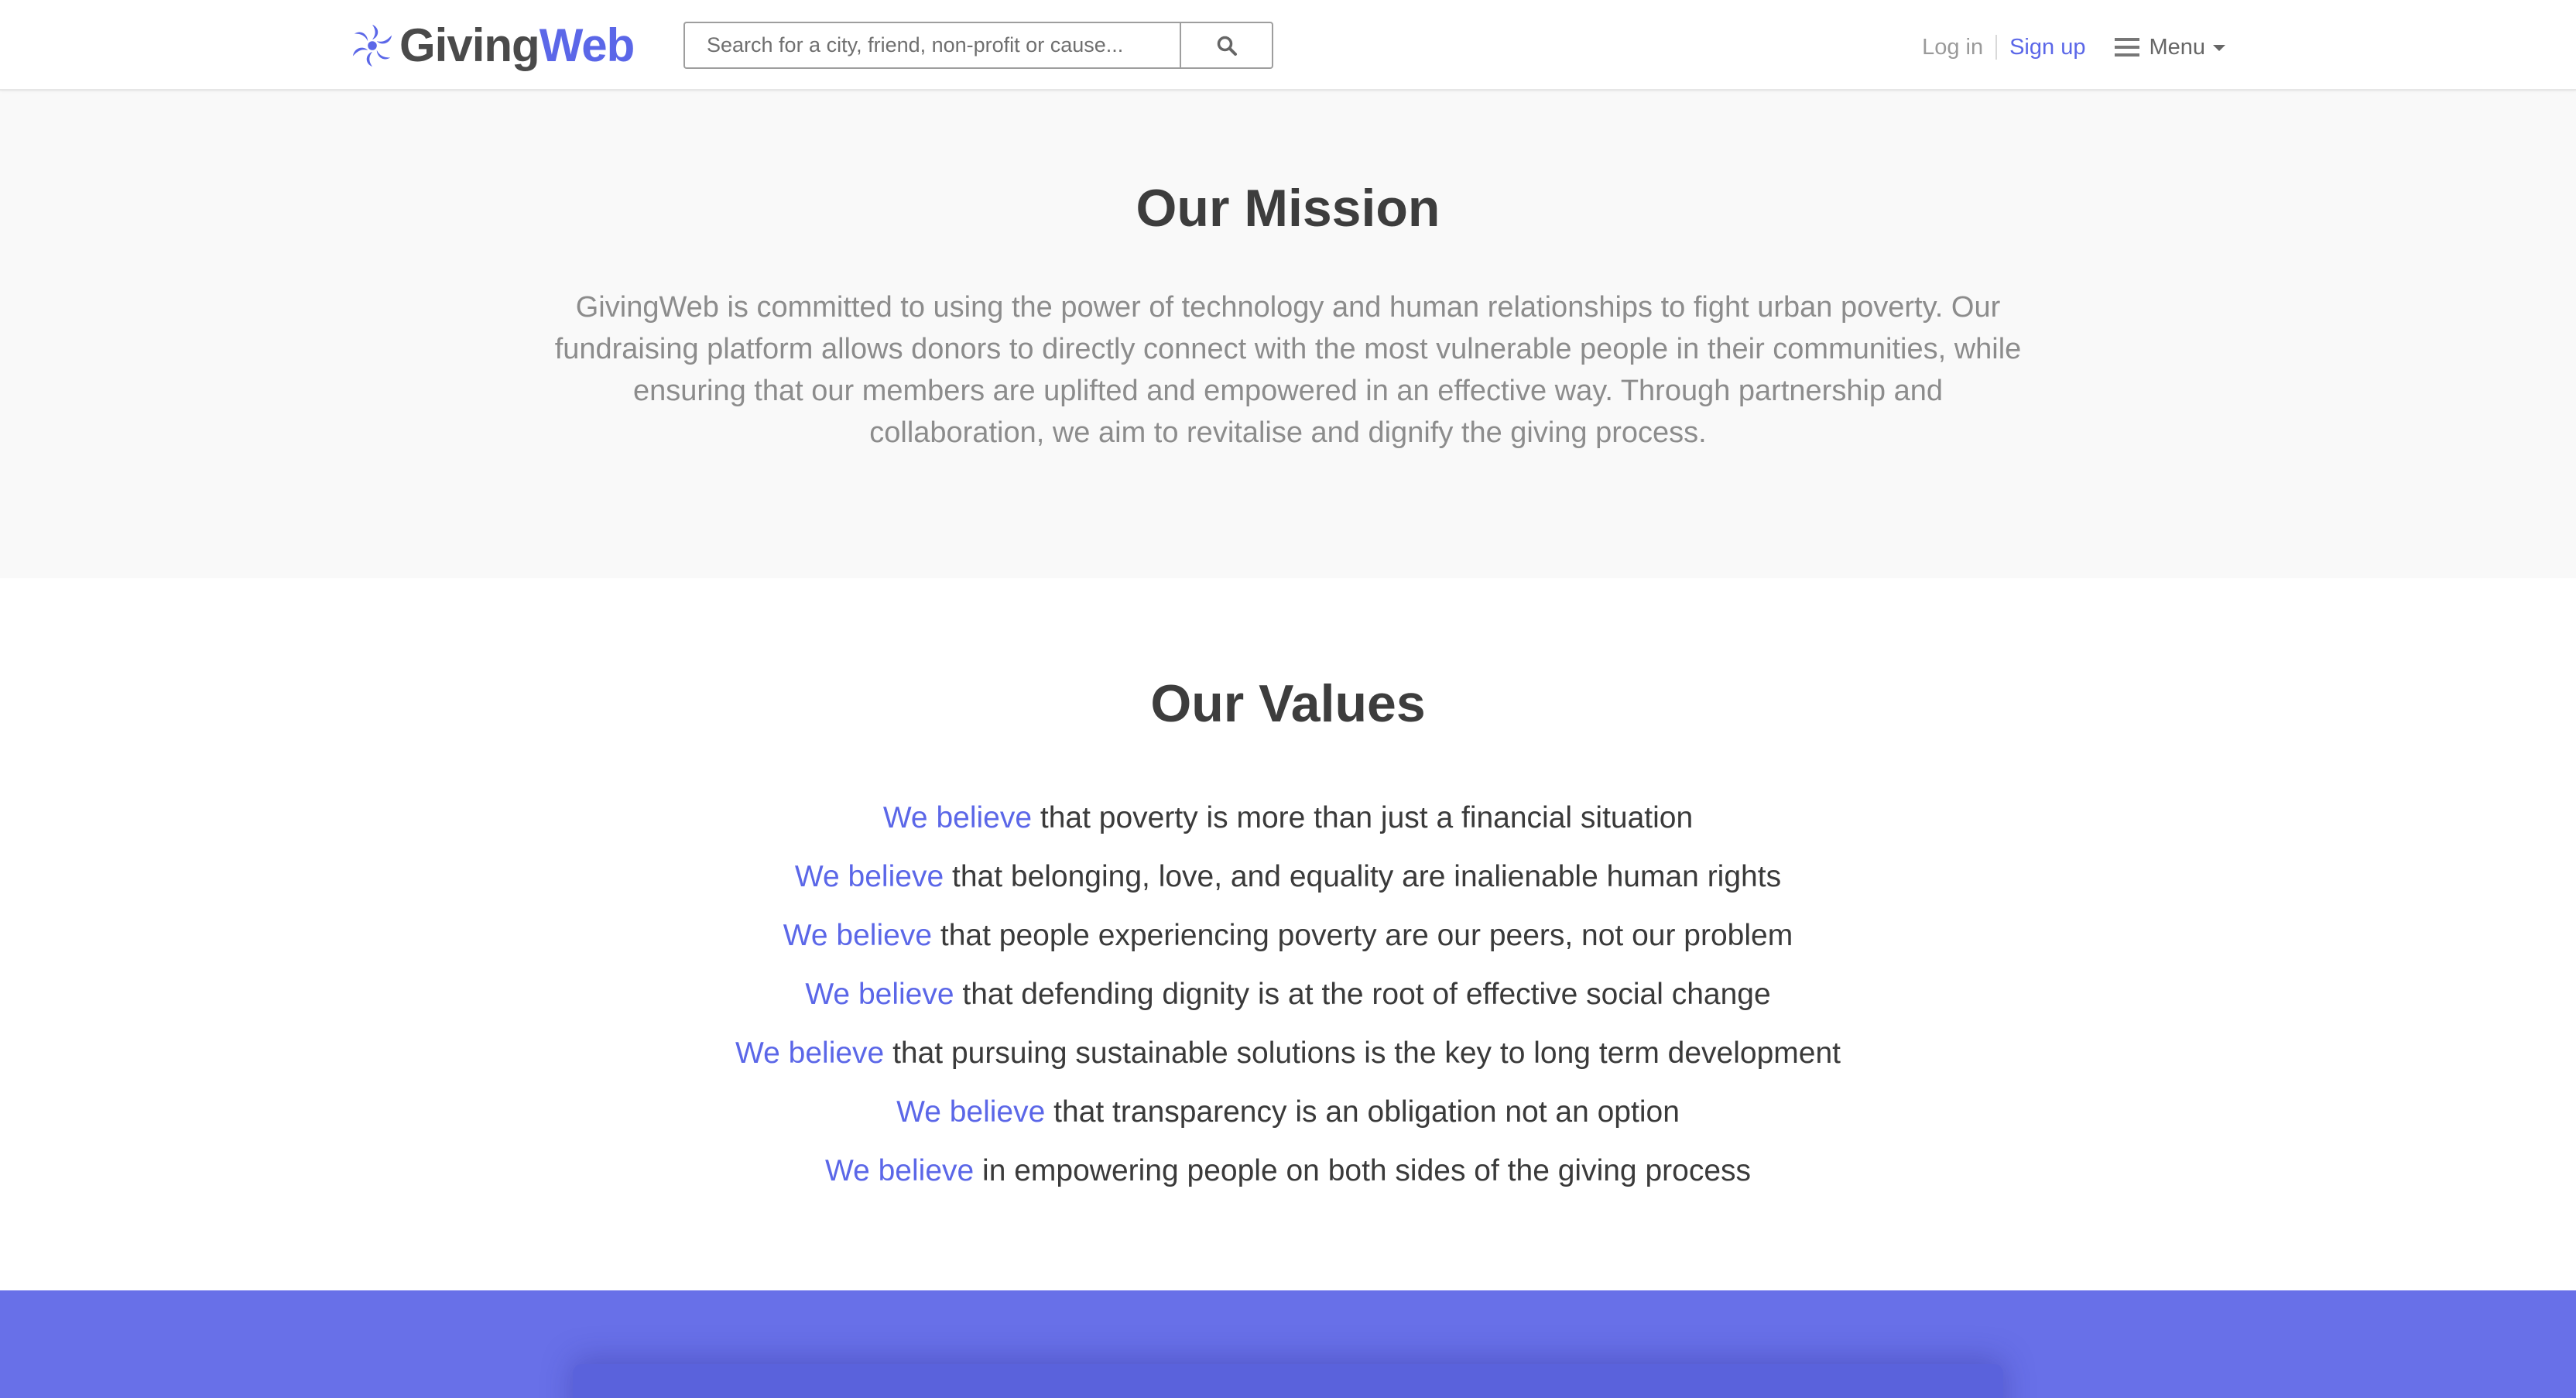 The width and height of the screenshot is (2576, 1398). Describe the element at coordinates (1952, 47) in the screenshot. I see `login-link: Log in` at that location.